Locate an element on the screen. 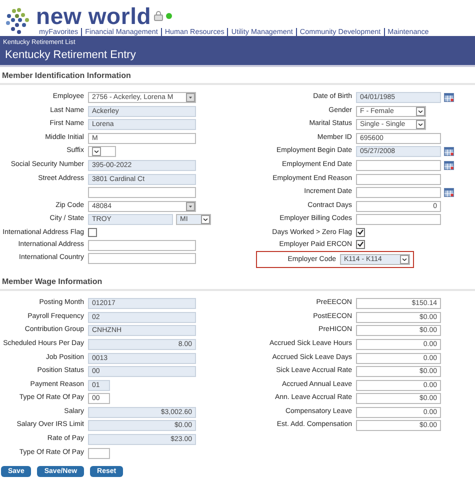 Image resolution: width=475 pixels, height=504 pixels. lock-icon is located at coordinates (159, 16).